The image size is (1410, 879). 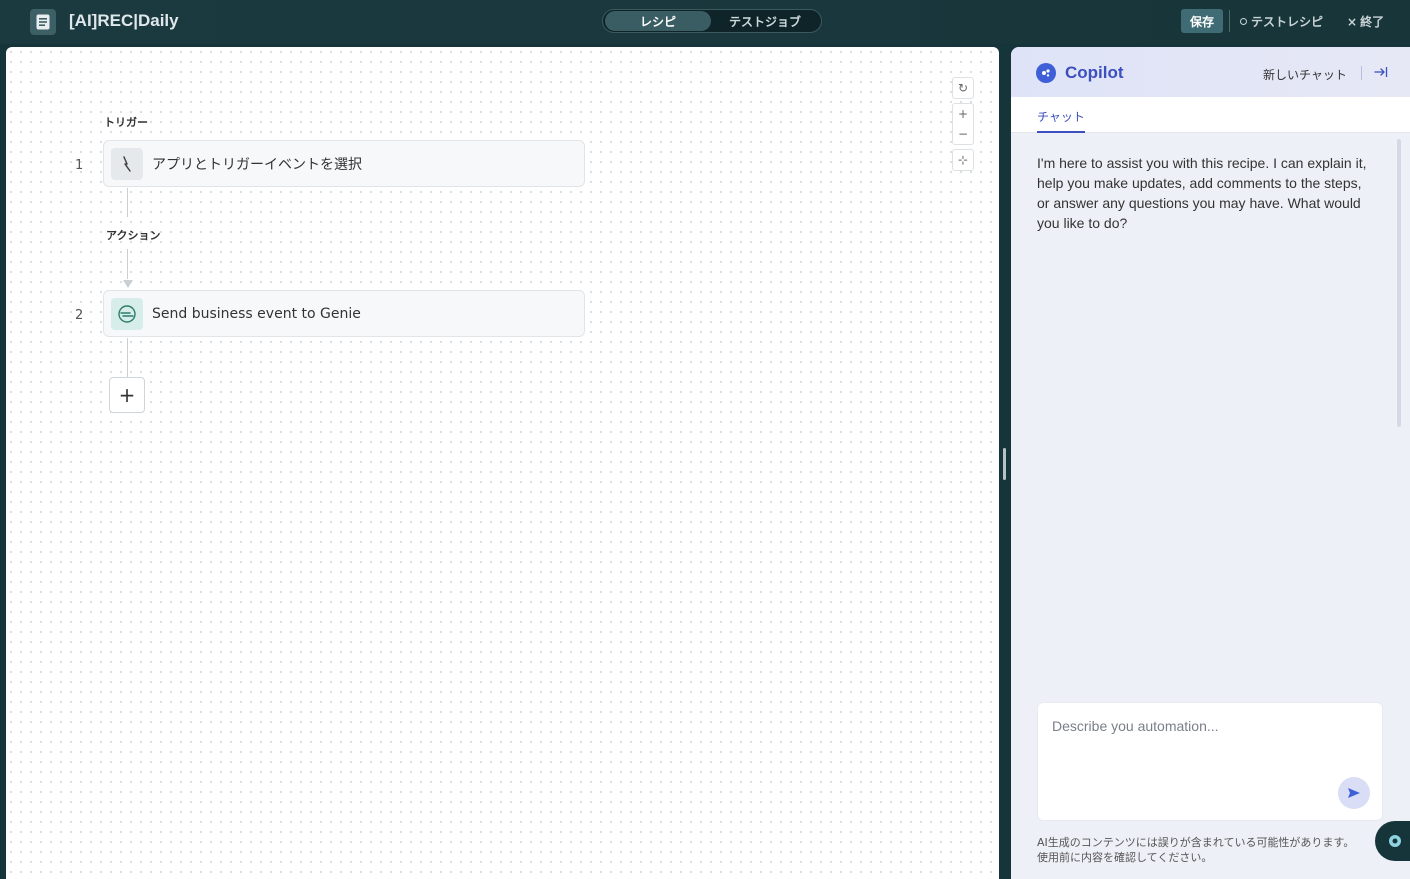 I want to click on close-icon: ×, so click(x=1352, y=21).